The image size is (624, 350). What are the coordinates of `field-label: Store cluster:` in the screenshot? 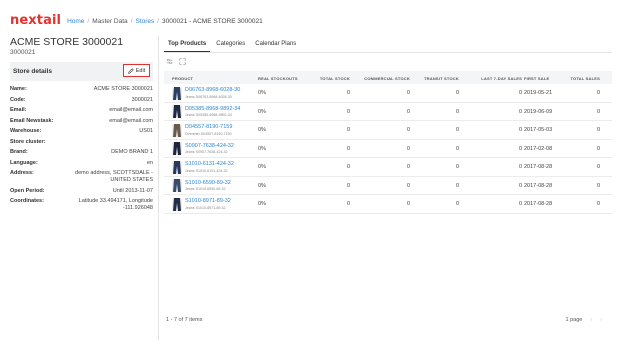 It's located at (28, 141).